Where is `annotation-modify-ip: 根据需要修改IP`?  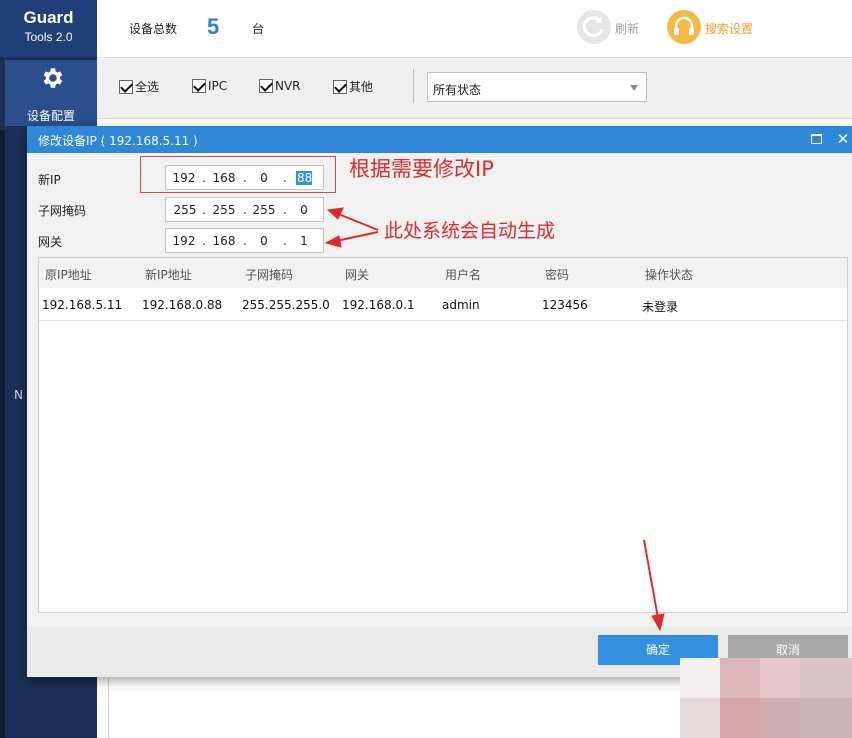
annotation-modify-ip: 根据需要修改IP is located at coordinates (421, 169).